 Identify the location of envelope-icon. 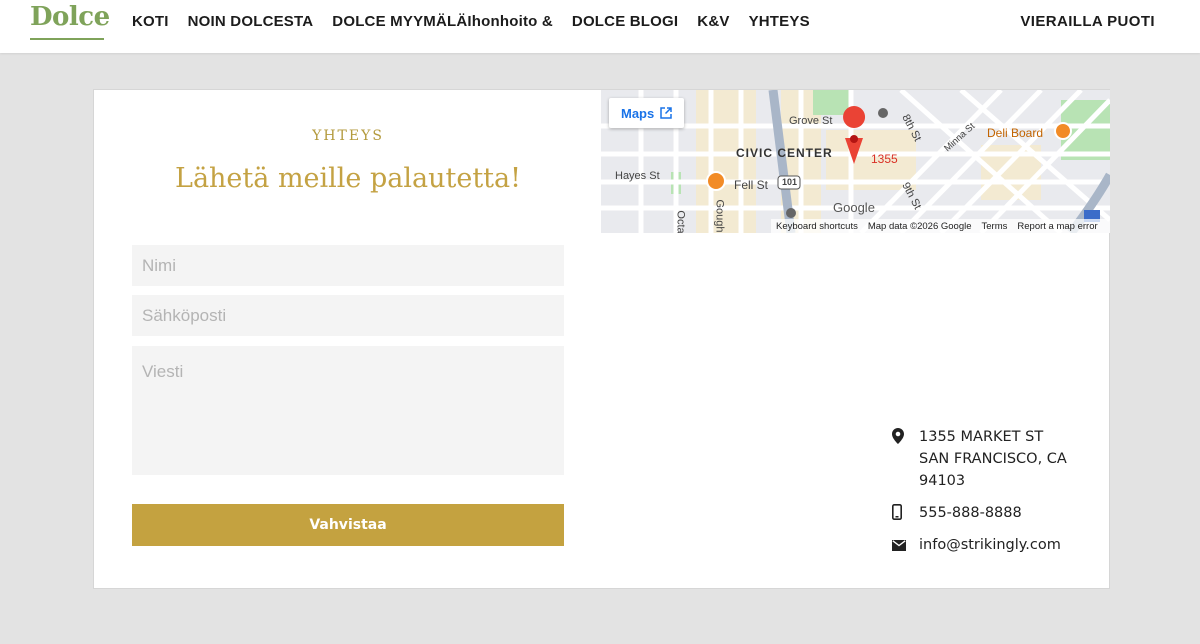
(899, 545).